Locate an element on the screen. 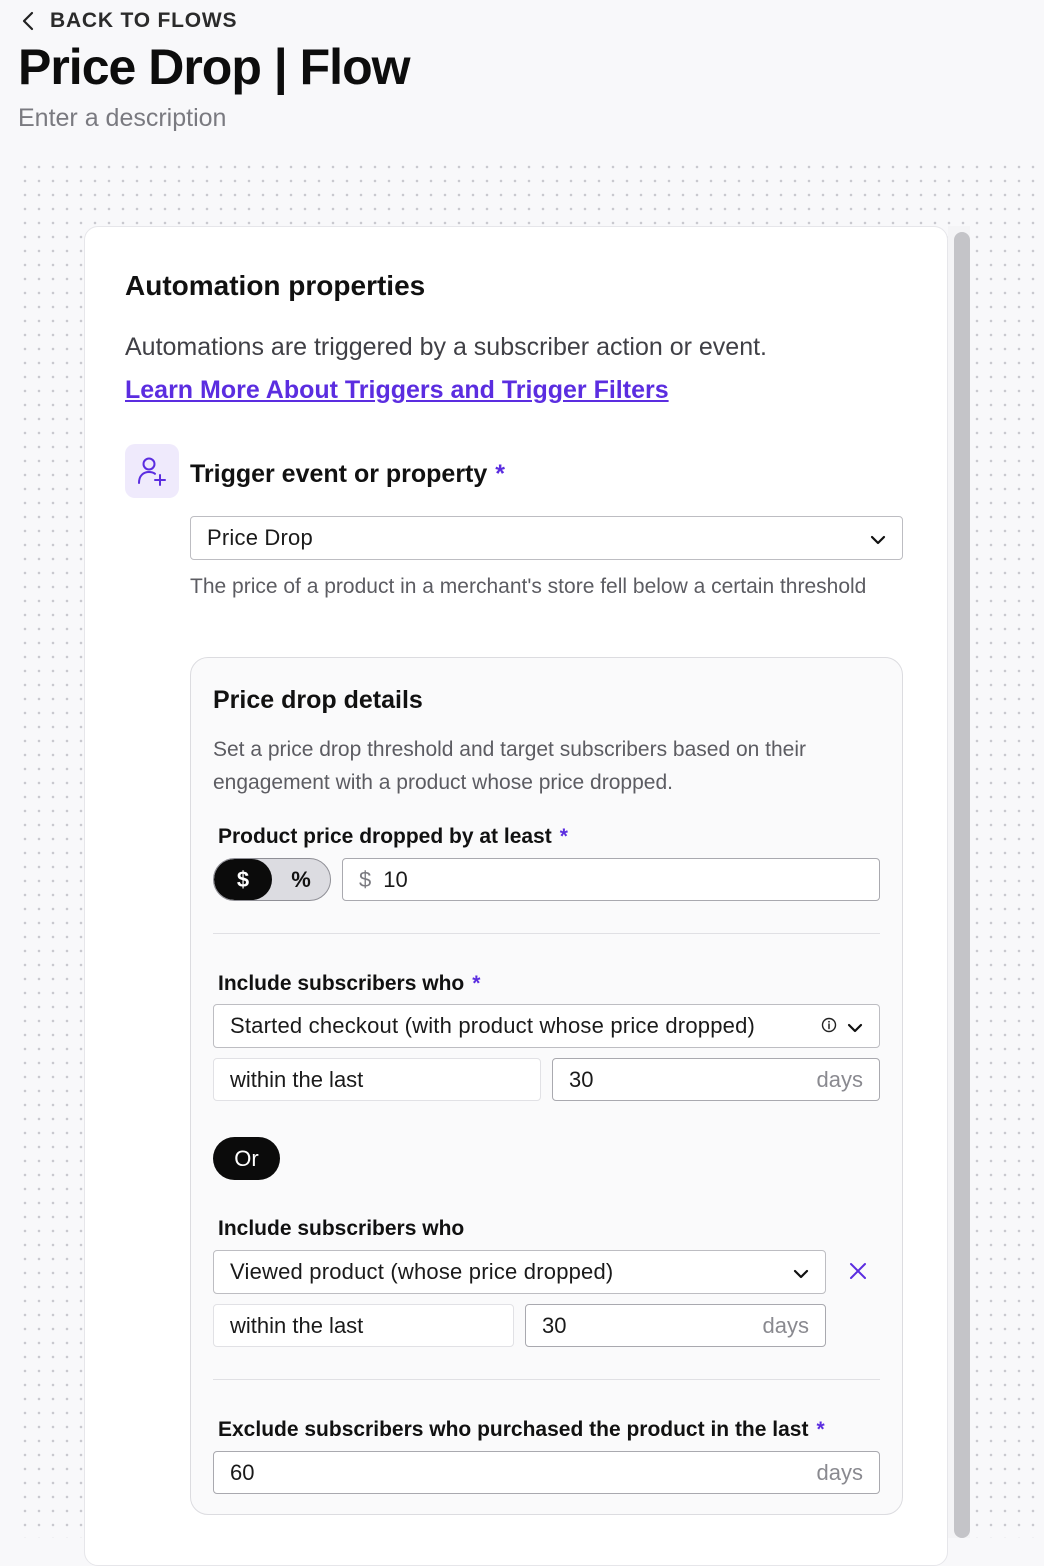 The image size is (1044, 1566). within-the-last-label-2: within the last is located at coordinates (363, 1325).